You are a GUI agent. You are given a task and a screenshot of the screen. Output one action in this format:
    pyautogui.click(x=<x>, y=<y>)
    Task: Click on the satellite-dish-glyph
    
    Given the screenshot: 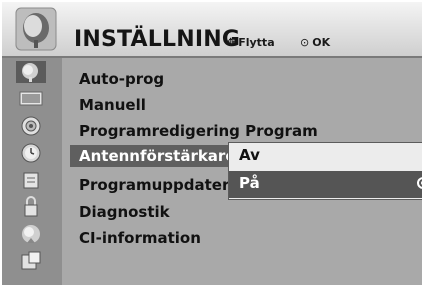 What is the action you would take?
    pyautogui.click(x=30, y=72)
    